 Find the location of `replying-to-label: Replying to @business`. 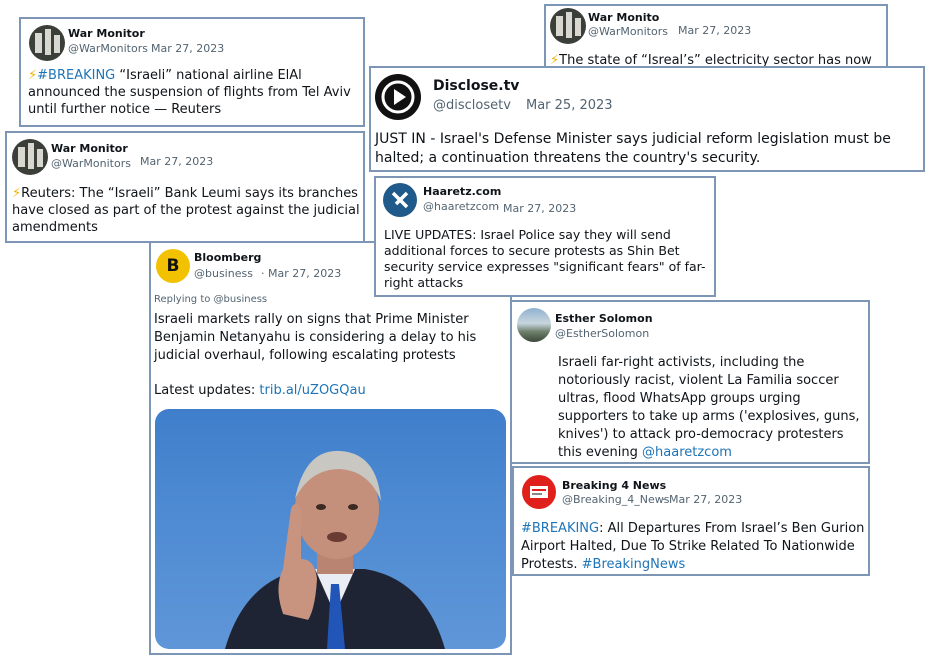

replying-to-label: Replying to @business is located at coordinates (210, 299).